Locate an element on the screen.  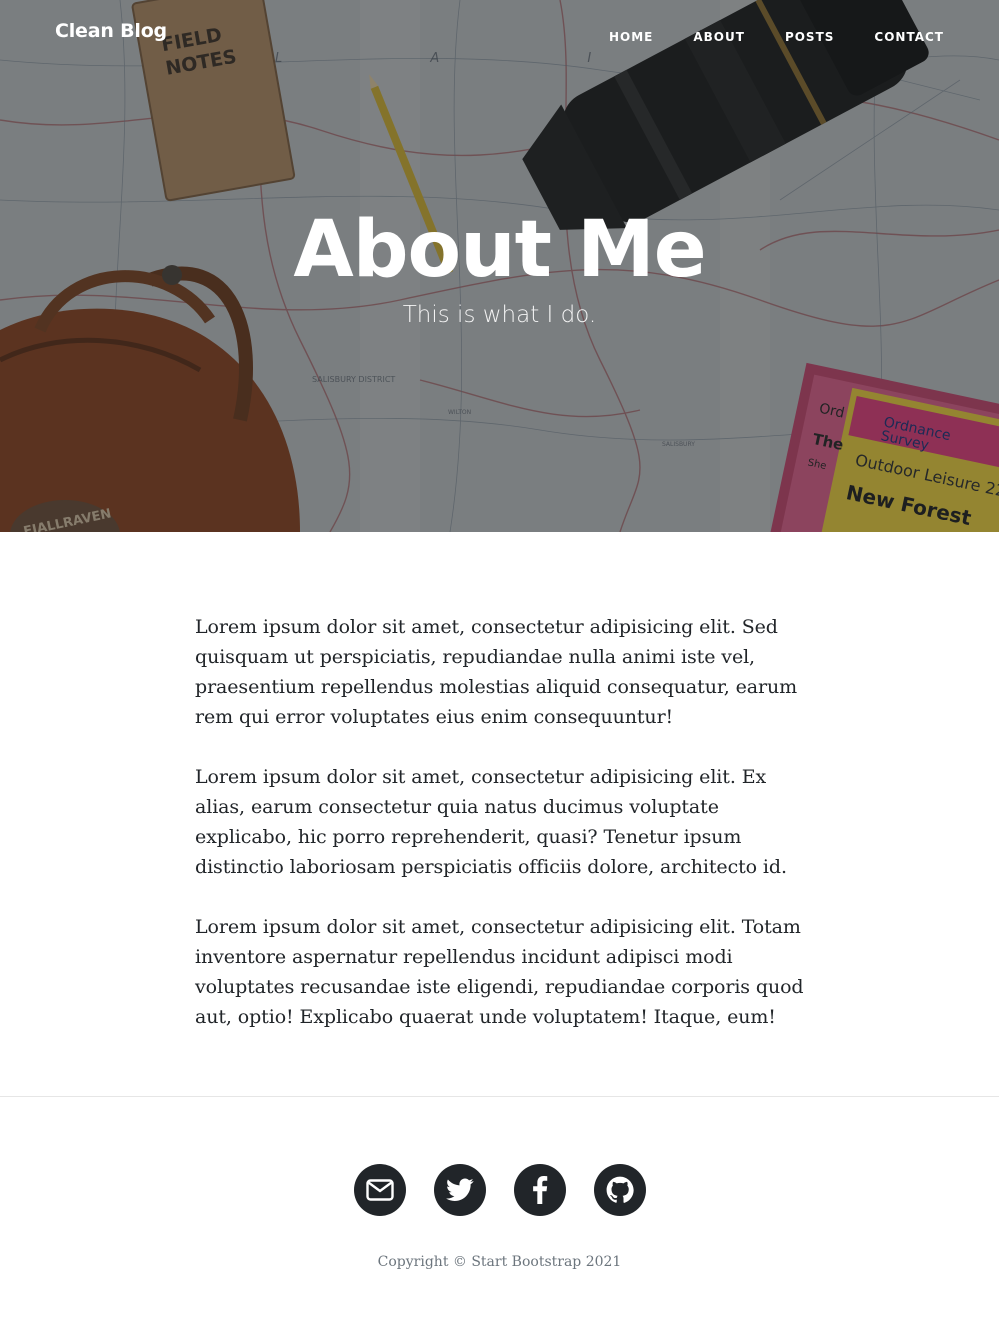
envelope-icon is located at coordinates (380, 1190).